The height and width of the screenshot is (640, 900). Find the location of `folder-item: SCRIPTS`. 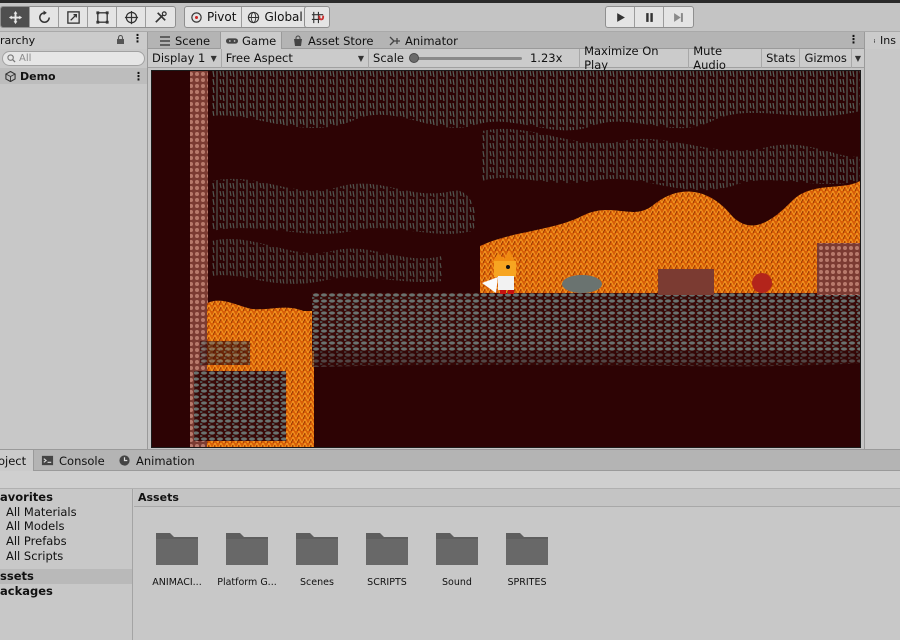

folder-item: SCRIPTS is located at coordinates (387, 557).